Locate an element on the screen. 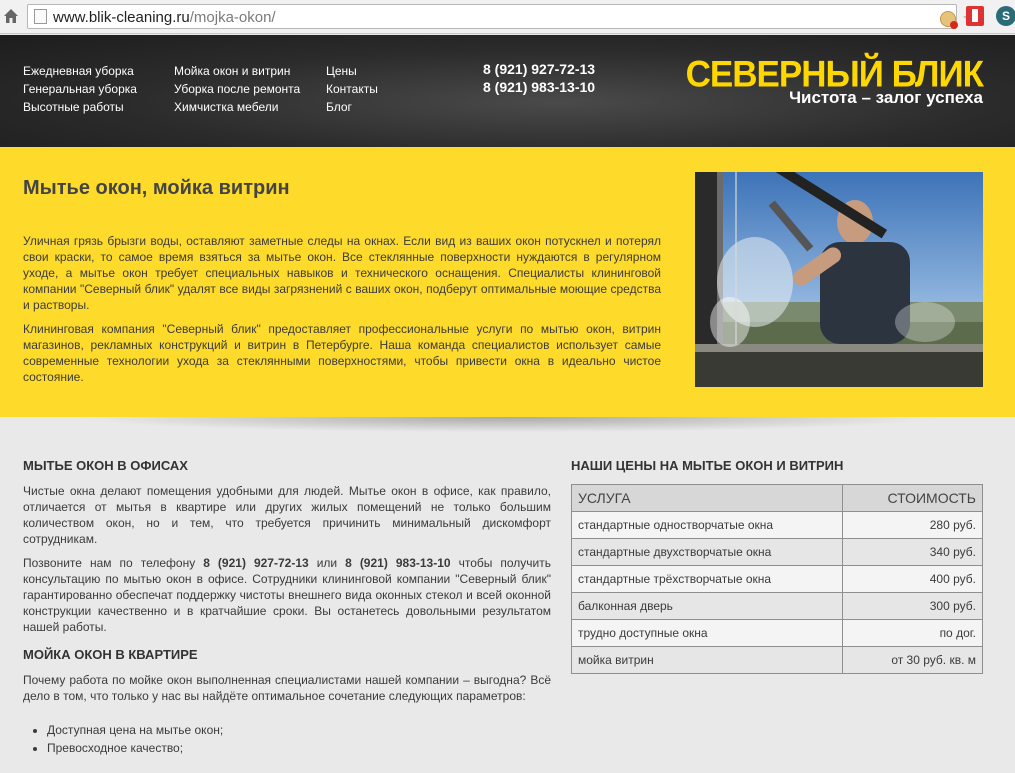 This screenshot has width=1015, height=773. service-cell: балконная дверь is located at coordinates (707, 606).